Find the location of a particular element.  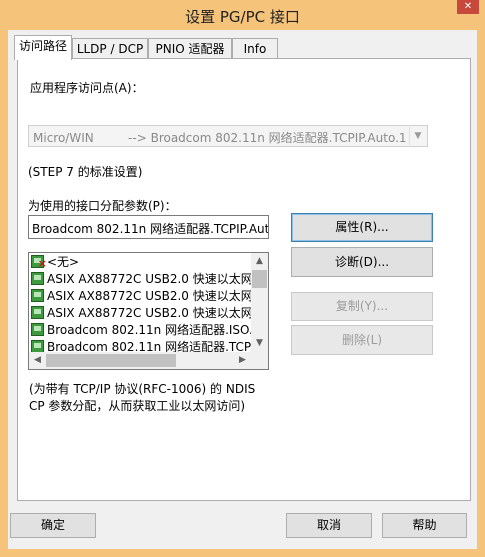

delete-button: 删除(L) is located at coordinates (362, 340).